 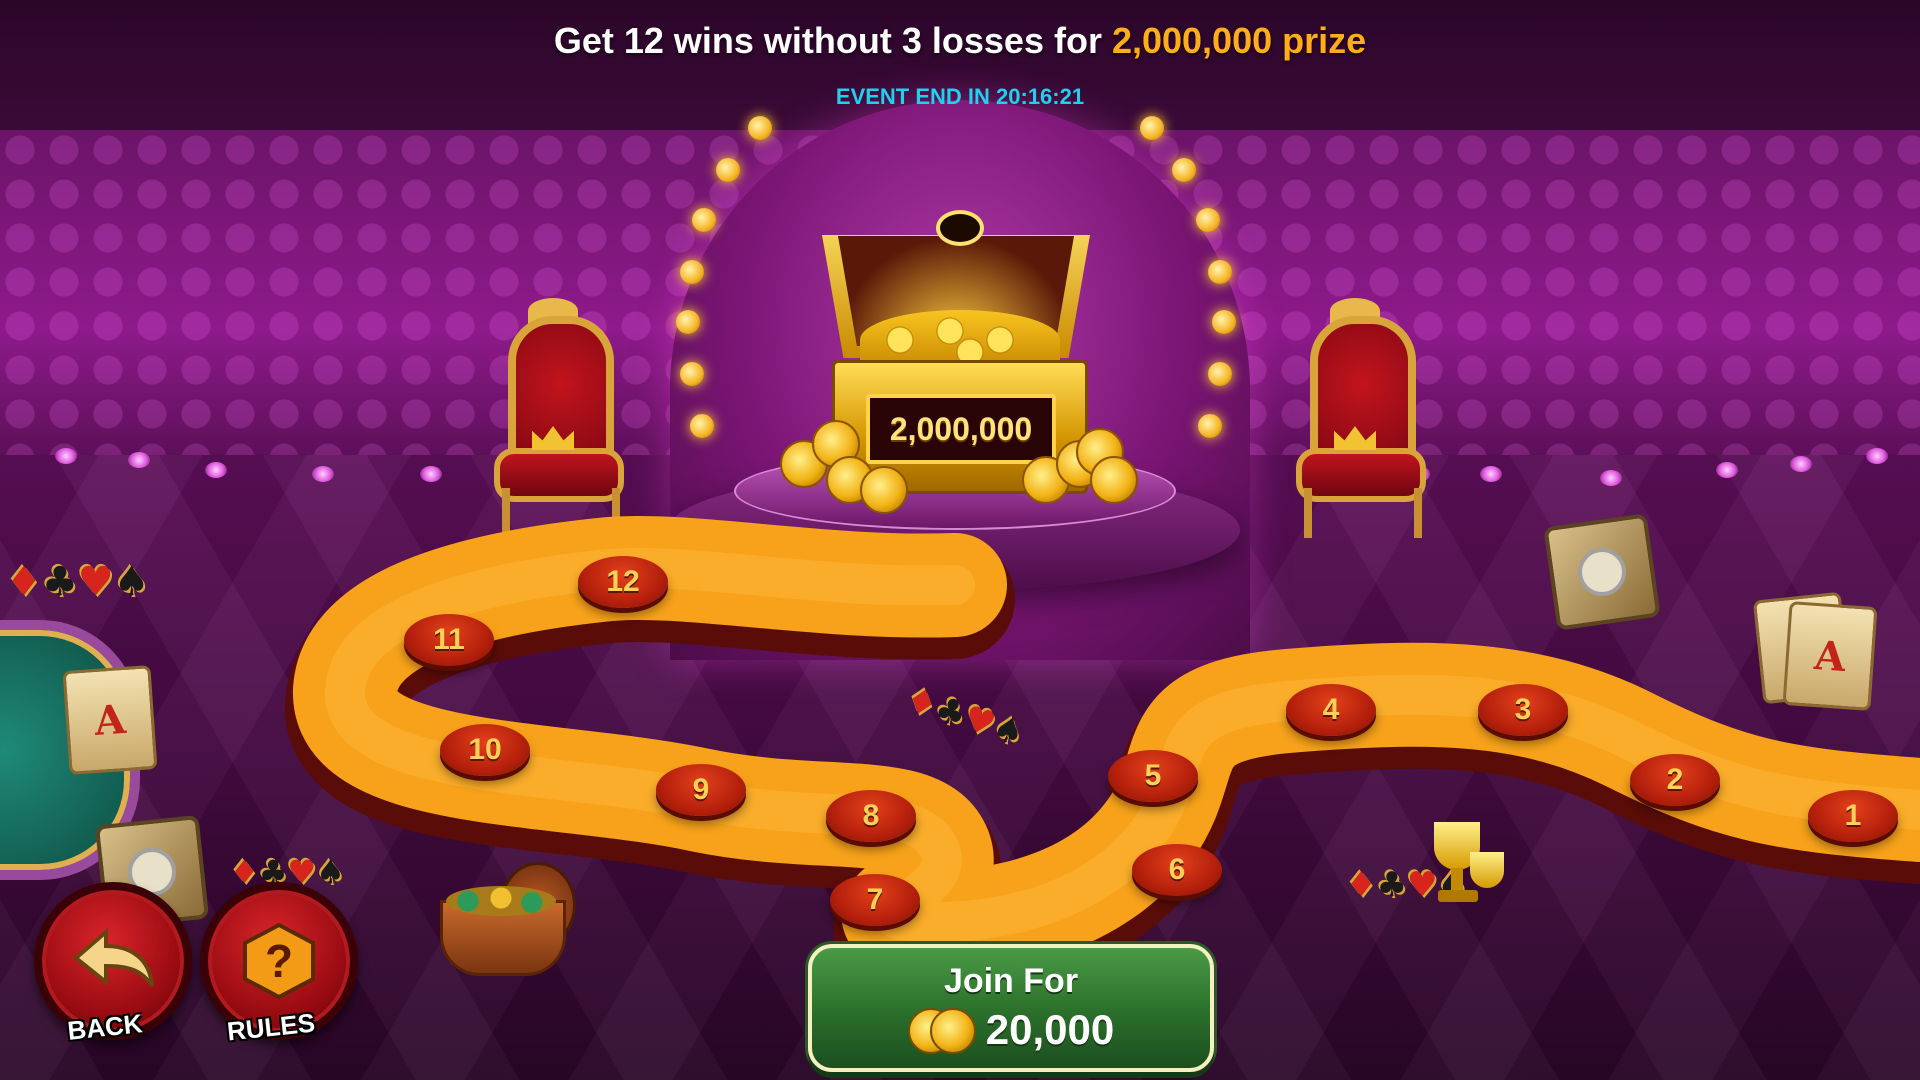 What do you see at coordinates (1331, 710) in the screenshot?
I see `step-4: 4` at bounding box center [1331, 710].